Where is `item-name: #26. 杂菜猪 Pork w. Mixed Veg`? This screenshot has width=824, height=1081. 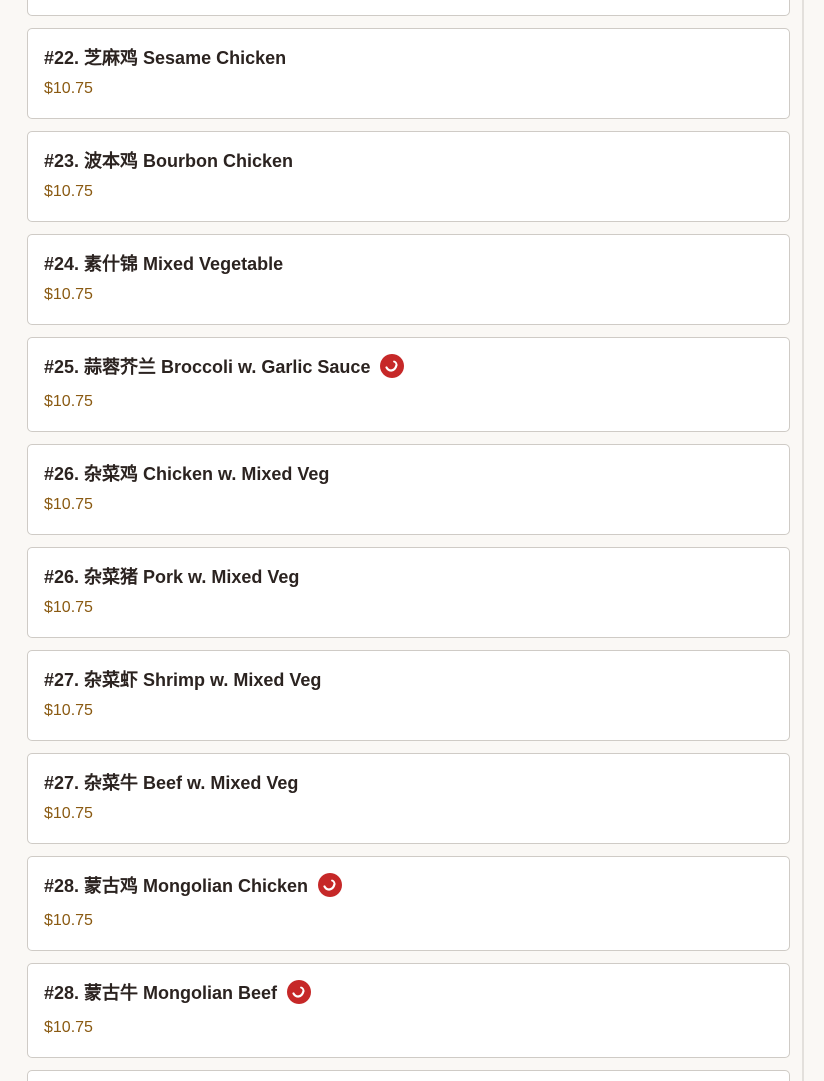
item-name: #26. 杂菜猪 Pork w. Mixed Veg is located at coordinates (171, 576).